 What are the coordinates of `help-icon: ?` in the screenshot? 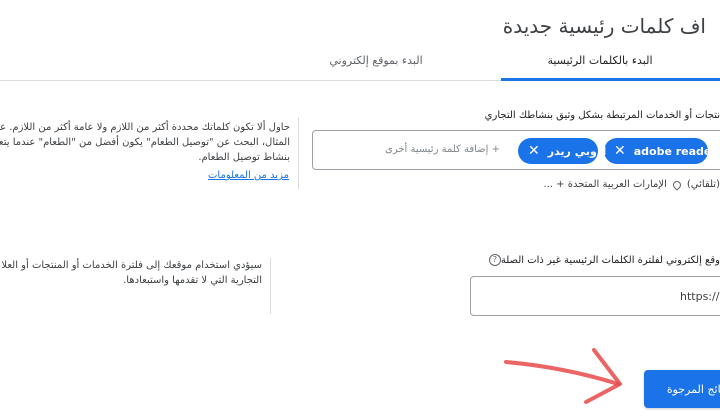 It's located at (494, 260).